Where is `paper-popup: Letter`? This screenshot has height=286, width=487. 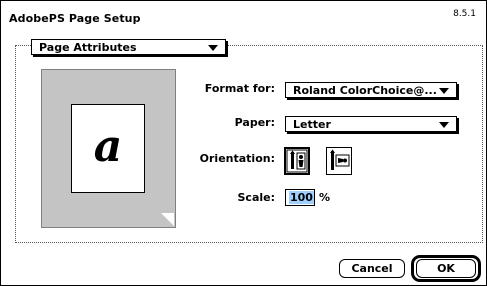
paper-popup: Letter is located at coordinates (371, 124).